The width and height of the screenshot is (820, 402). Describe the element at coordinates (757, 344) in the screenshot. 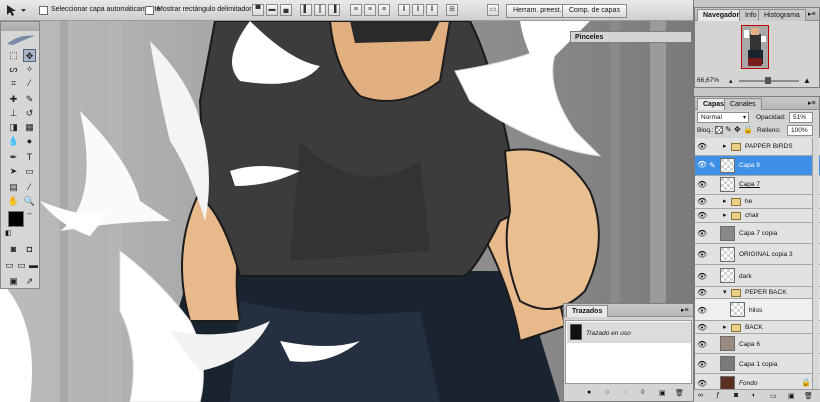

I see `layer-capa-6: 👁 Capa 6` at that location.